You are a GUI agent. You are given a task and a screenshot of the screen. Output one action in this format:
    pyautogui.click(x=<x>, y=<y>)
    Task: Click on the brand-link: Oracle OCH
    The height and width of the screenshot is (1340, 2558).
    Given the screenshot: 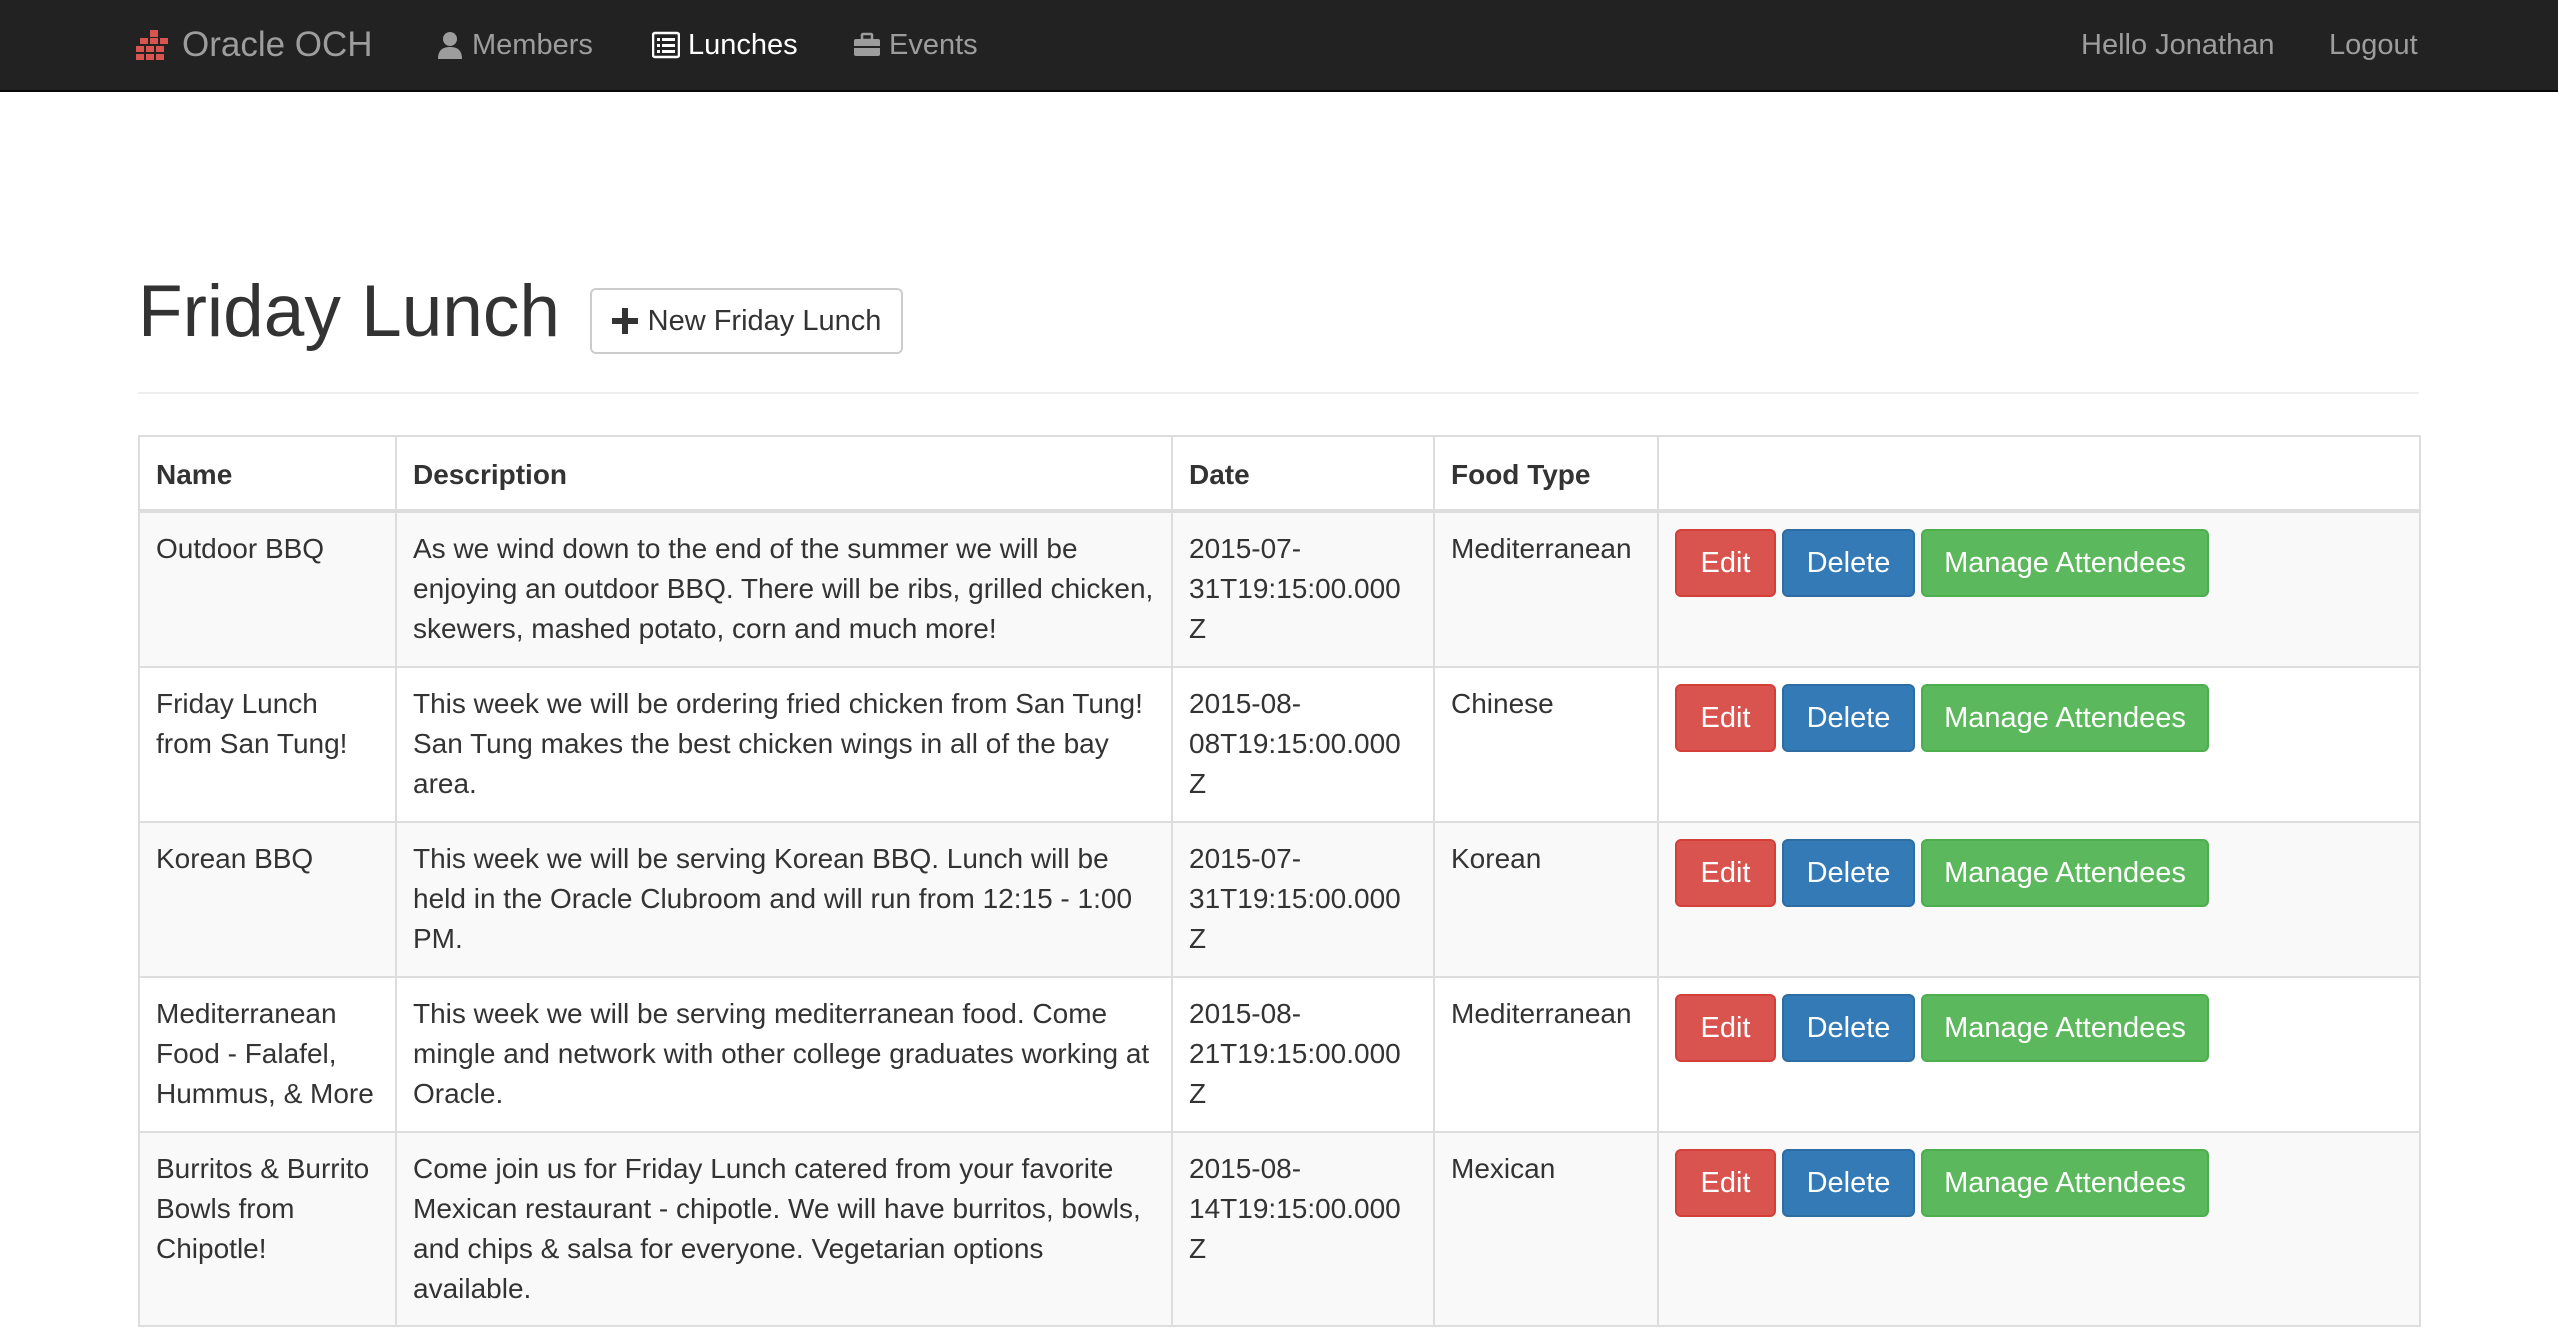 What is the action you would take?
    pyautogui.click(x=254, y=45)
    